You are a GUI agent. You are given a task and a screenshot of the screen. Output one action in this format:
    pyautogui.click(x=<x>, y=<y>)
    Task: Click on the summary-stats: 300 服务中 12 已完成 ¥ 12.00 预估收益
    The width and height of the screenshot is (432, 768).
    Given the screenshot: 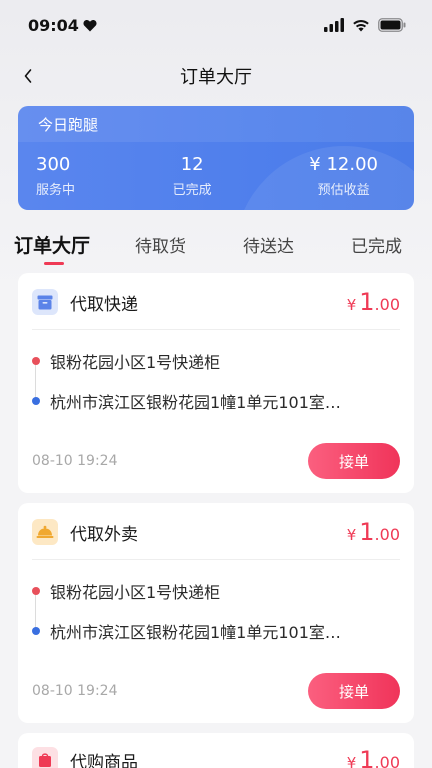 What is the action you would take?
    pyautogui.click(x=216, y=170)
    